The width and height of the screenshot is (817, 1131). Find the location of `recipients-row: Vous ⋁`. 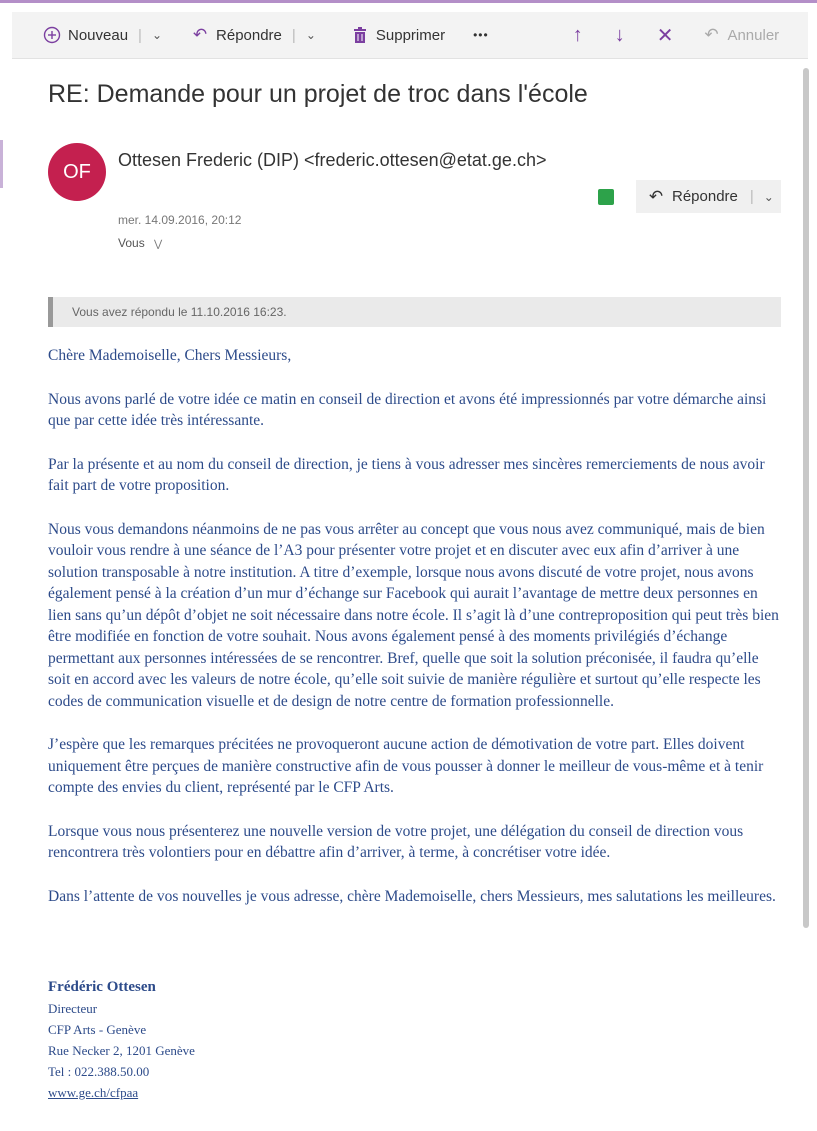

recipients-row: Vous ⋁ is located at coordinates (140, 243).